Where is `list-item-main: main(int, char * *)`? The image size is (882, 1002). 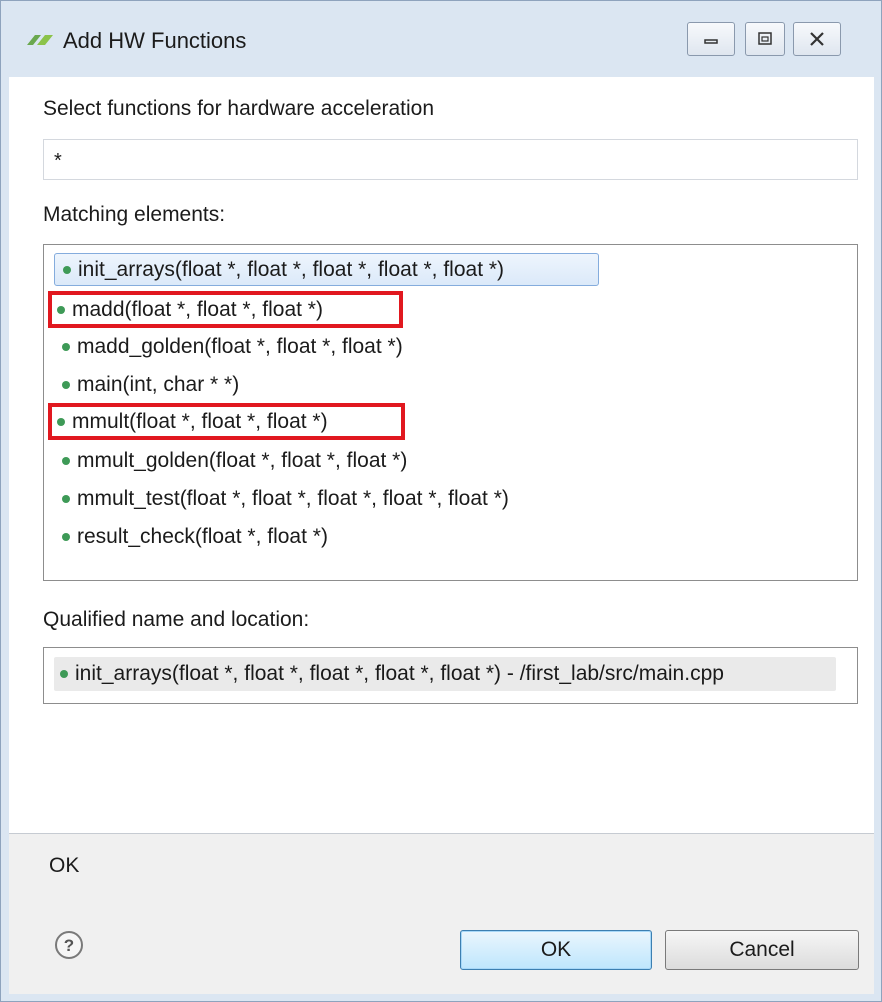
list-item-main: main(int, char * *) is located at coordinates (146, 384).